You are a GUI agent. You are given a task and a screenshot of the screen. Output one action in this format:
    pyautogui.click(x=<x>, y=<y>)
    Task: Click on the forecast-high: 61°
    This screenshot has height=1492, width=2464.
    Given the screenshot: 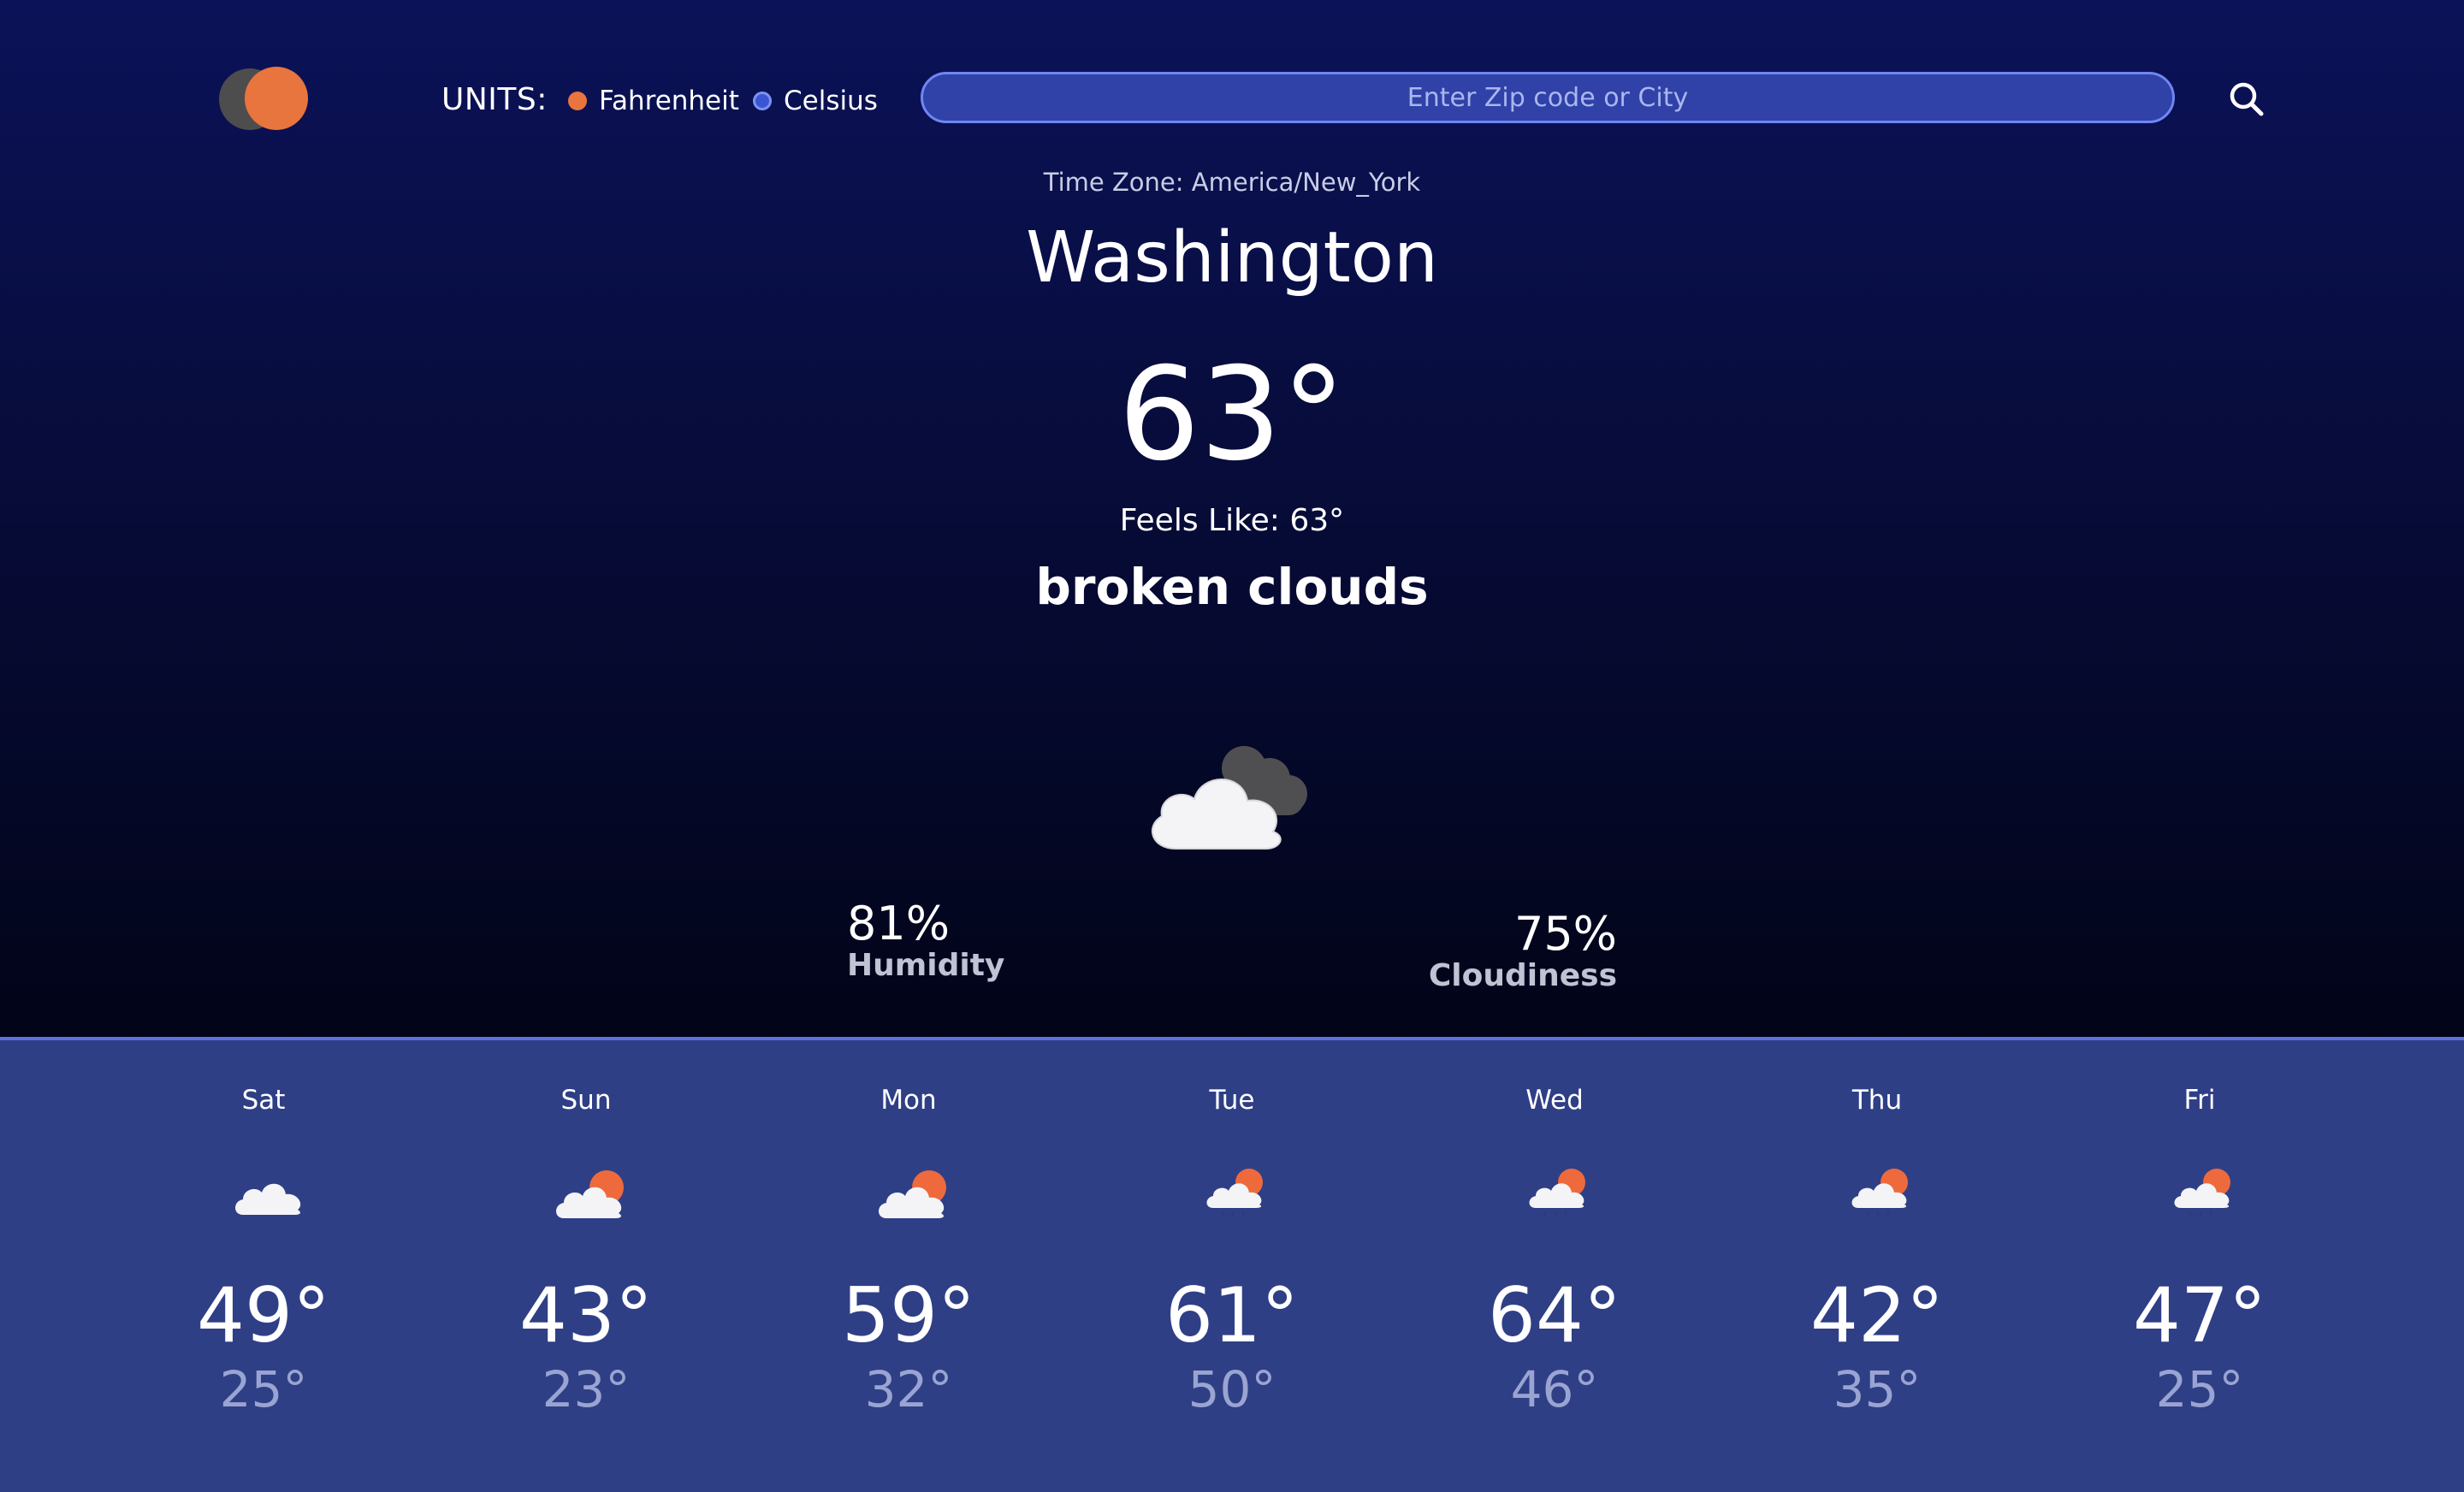 What is the action you would take?
    pyautogui.click(x=1232, y=1315)
    